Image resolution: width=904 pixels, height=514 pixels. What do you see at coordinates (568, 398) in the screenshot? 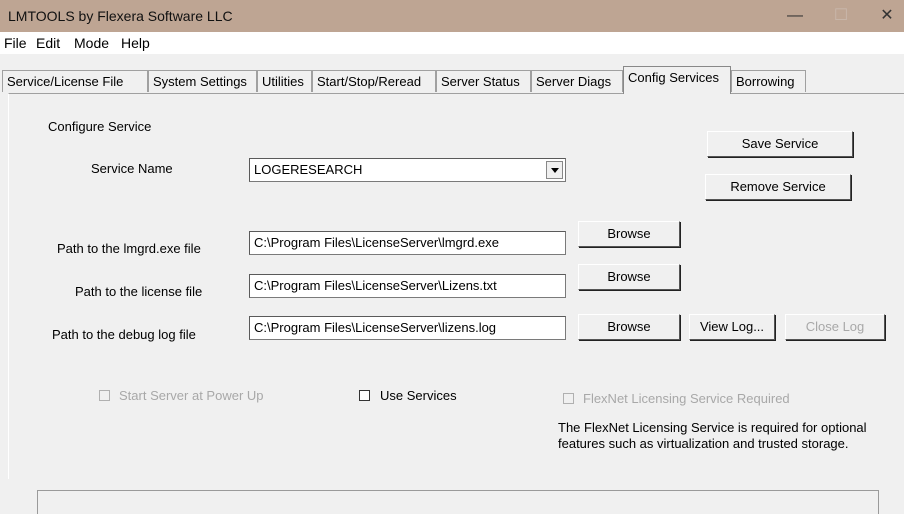
I see `flexnet-required-checkbox` at bounding box center [568, 398].